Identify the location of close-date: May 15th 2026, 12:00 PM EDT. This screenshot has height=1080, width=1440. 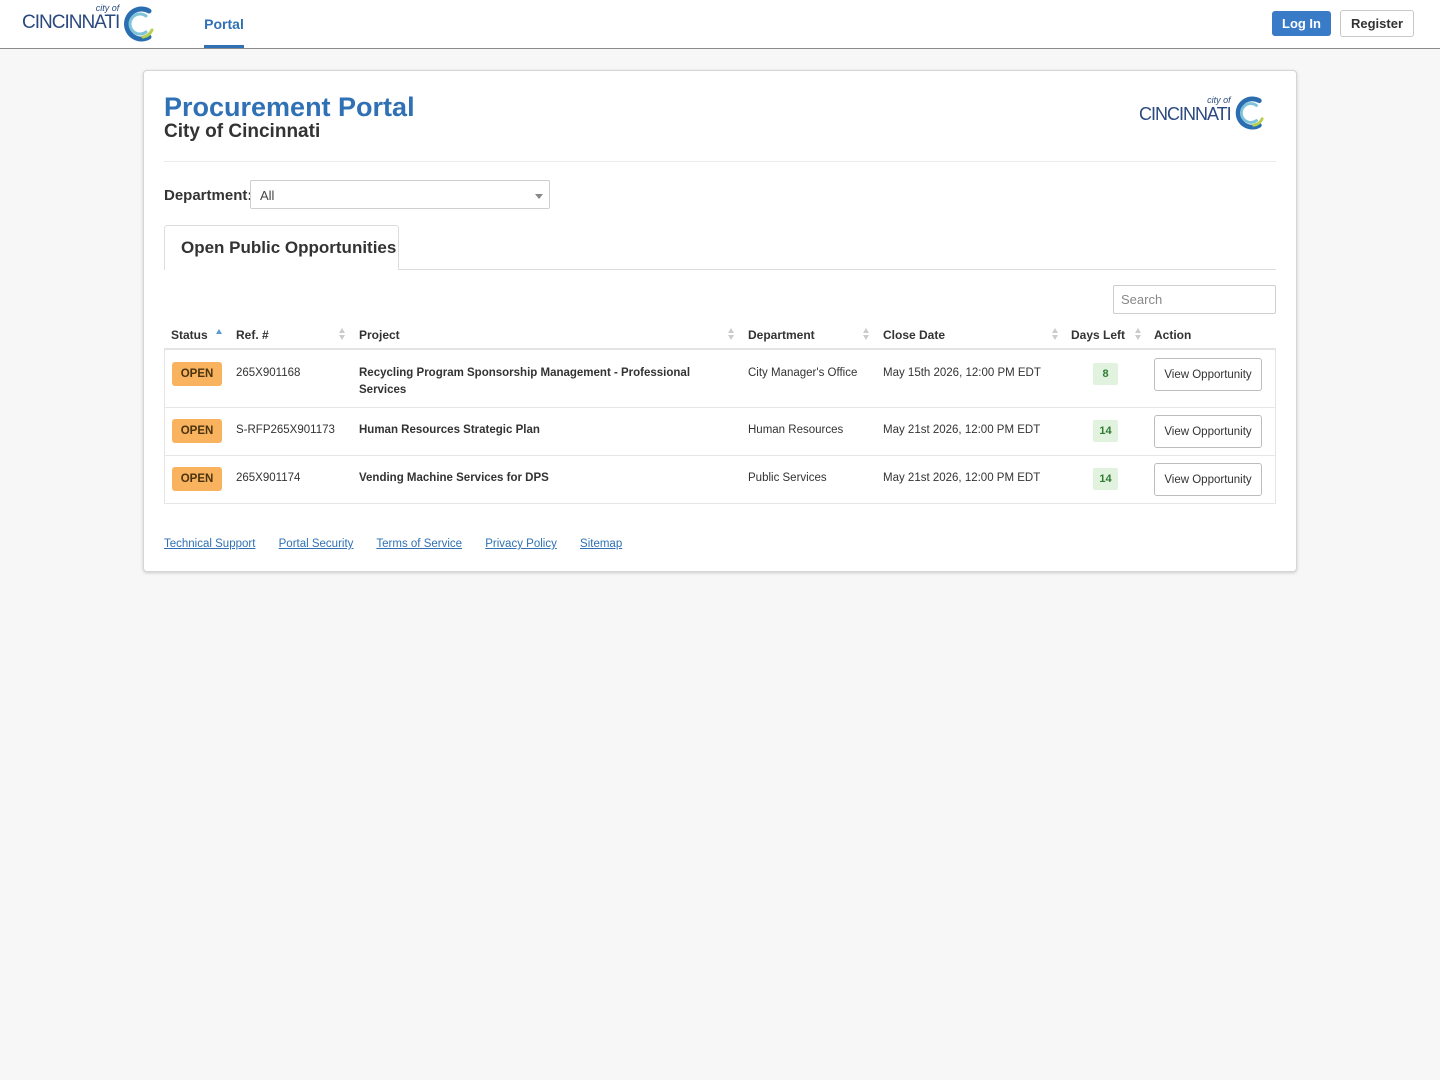
(962, 373).